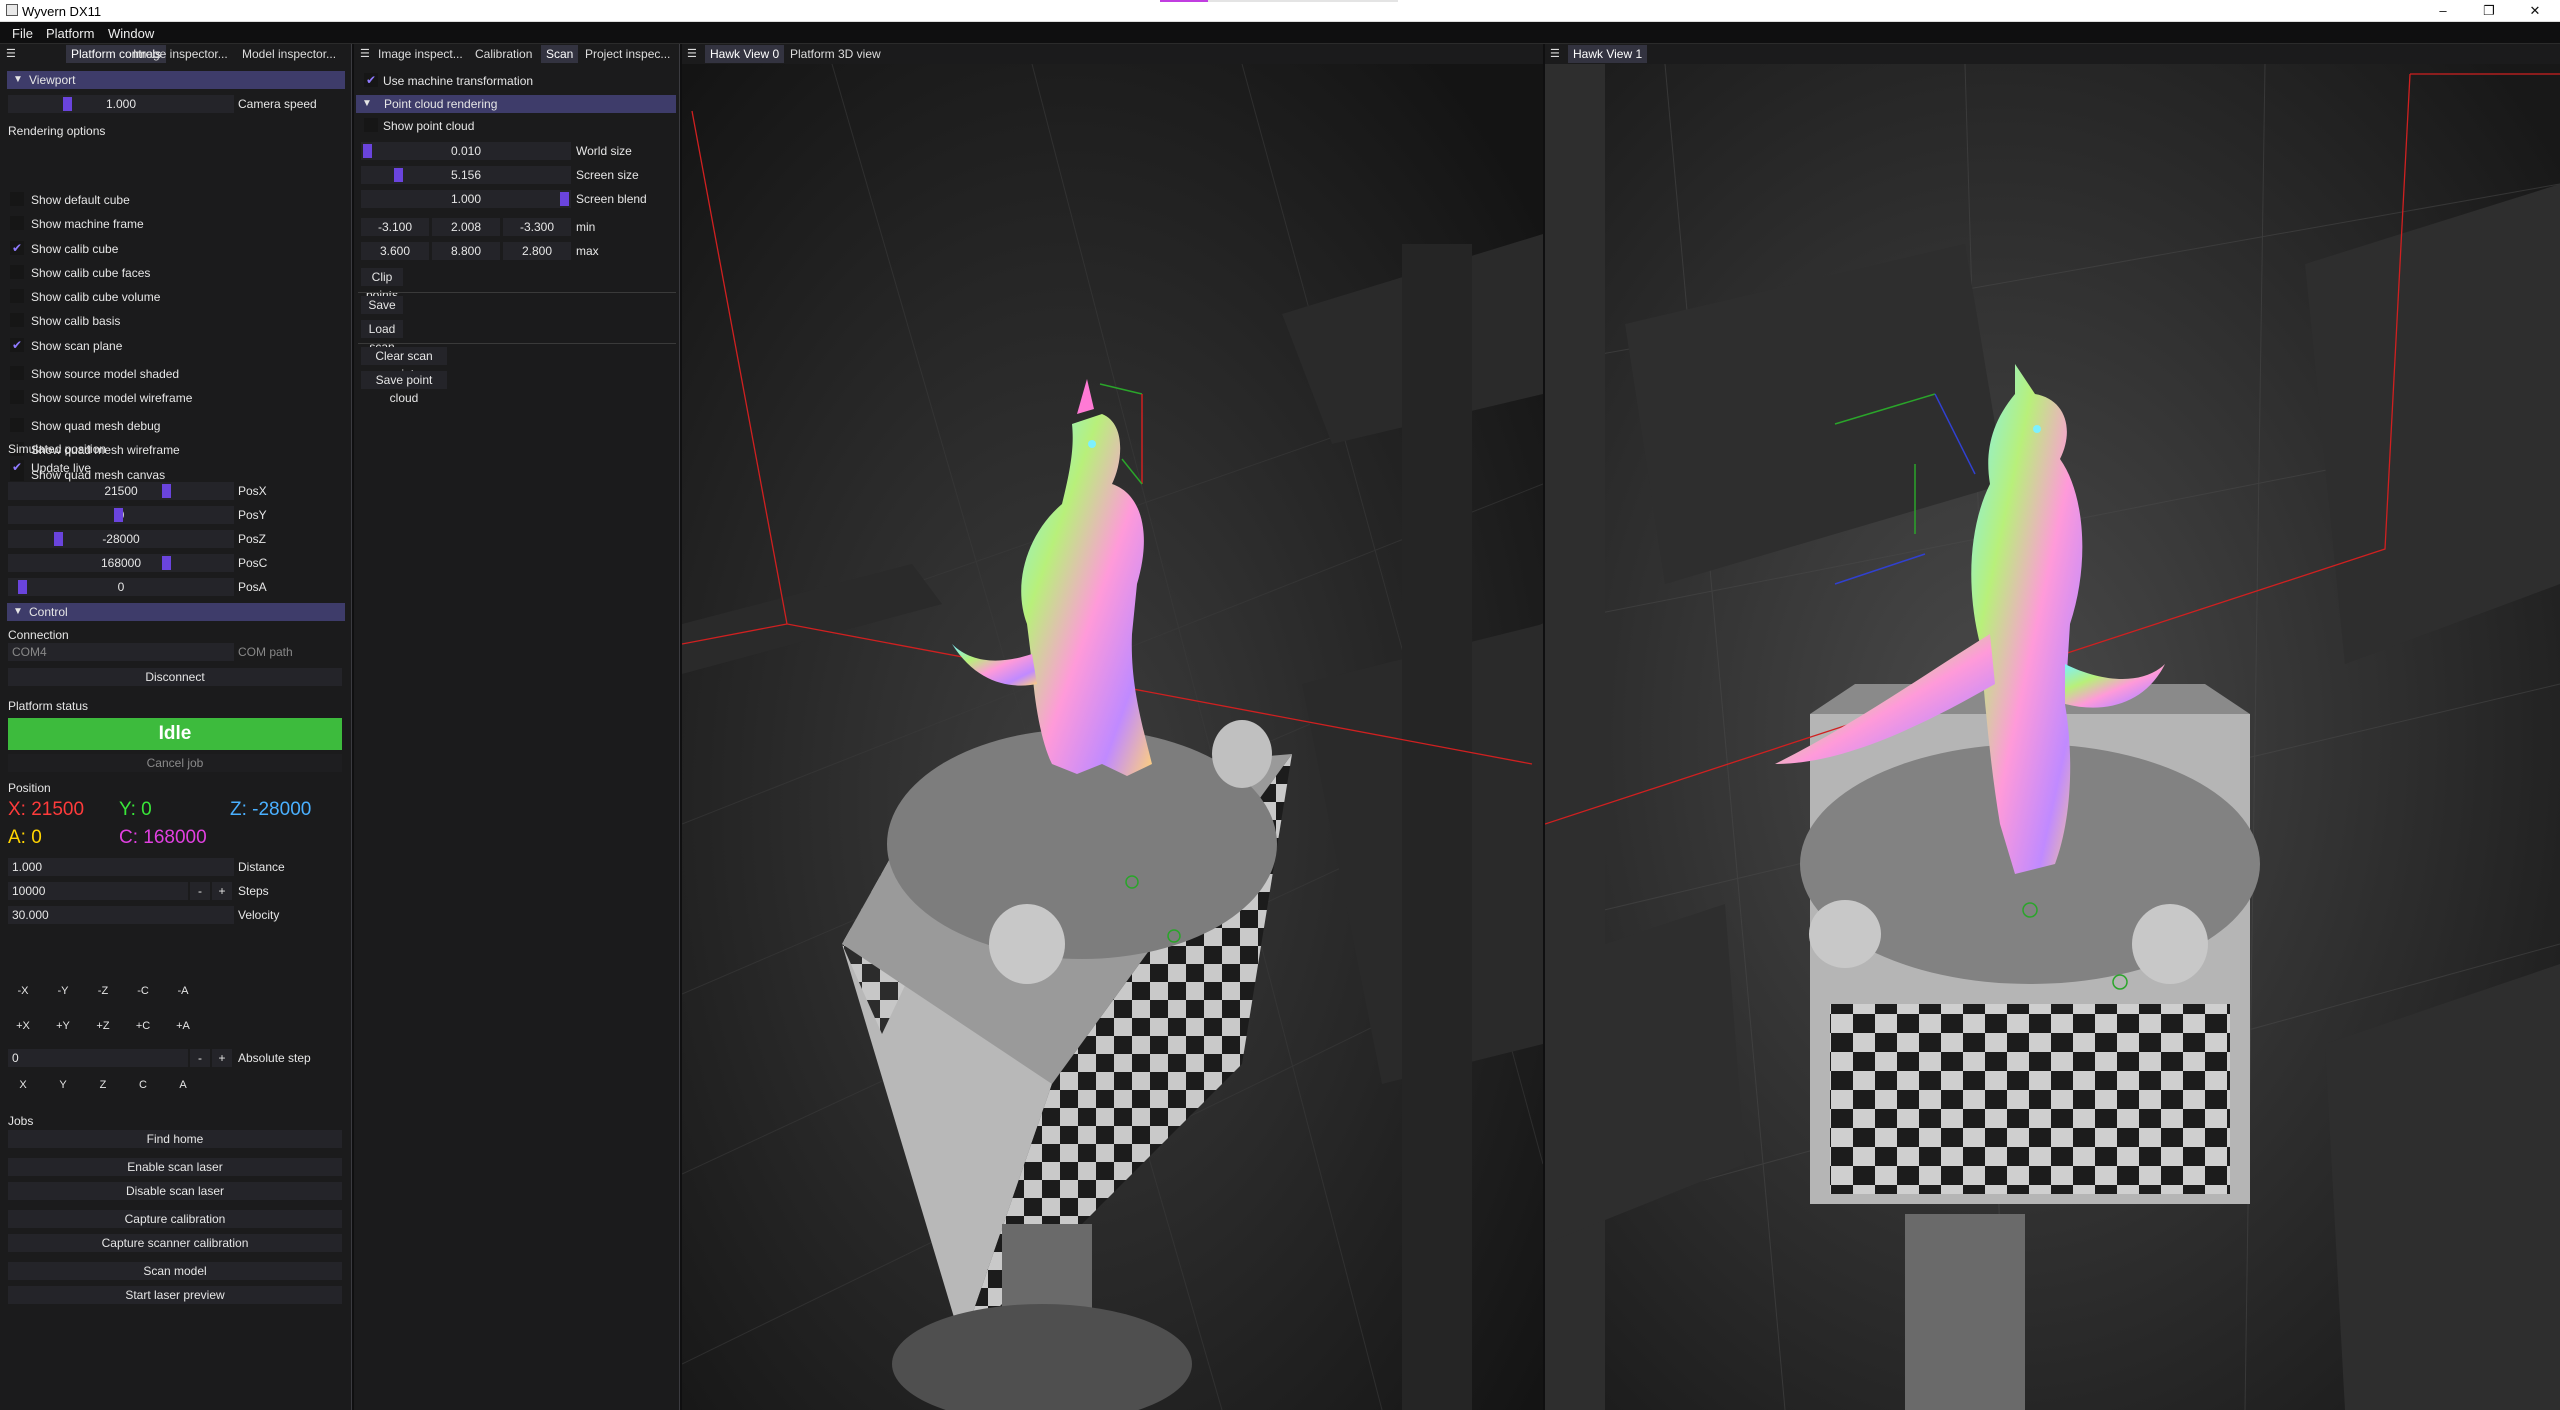 Image resolution: width=2560 pixels, height=1410 pixels. I want to click on max-y-input: 8.800, so click(466, 251).